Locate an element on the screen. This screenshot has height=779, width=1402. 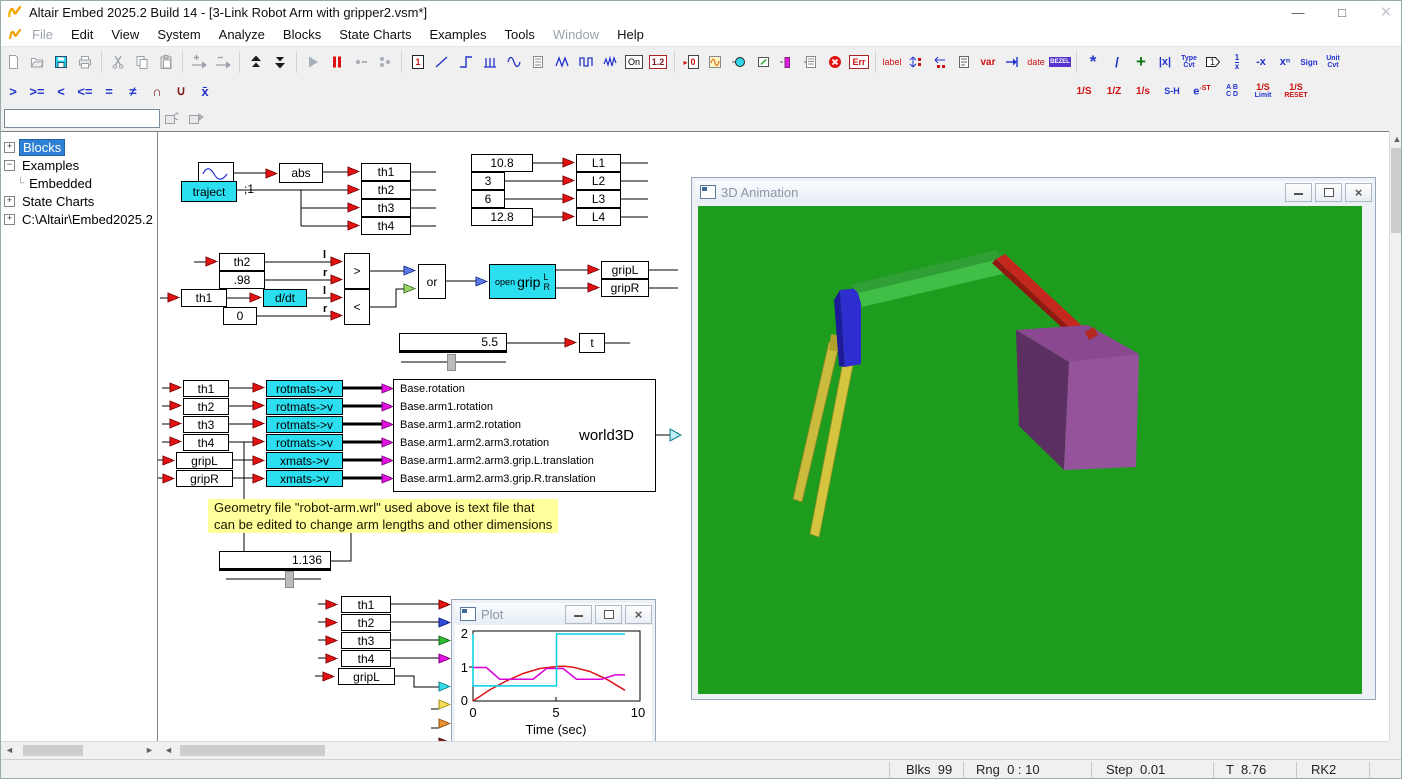
cut-icon is located at coordinates (118, 62).